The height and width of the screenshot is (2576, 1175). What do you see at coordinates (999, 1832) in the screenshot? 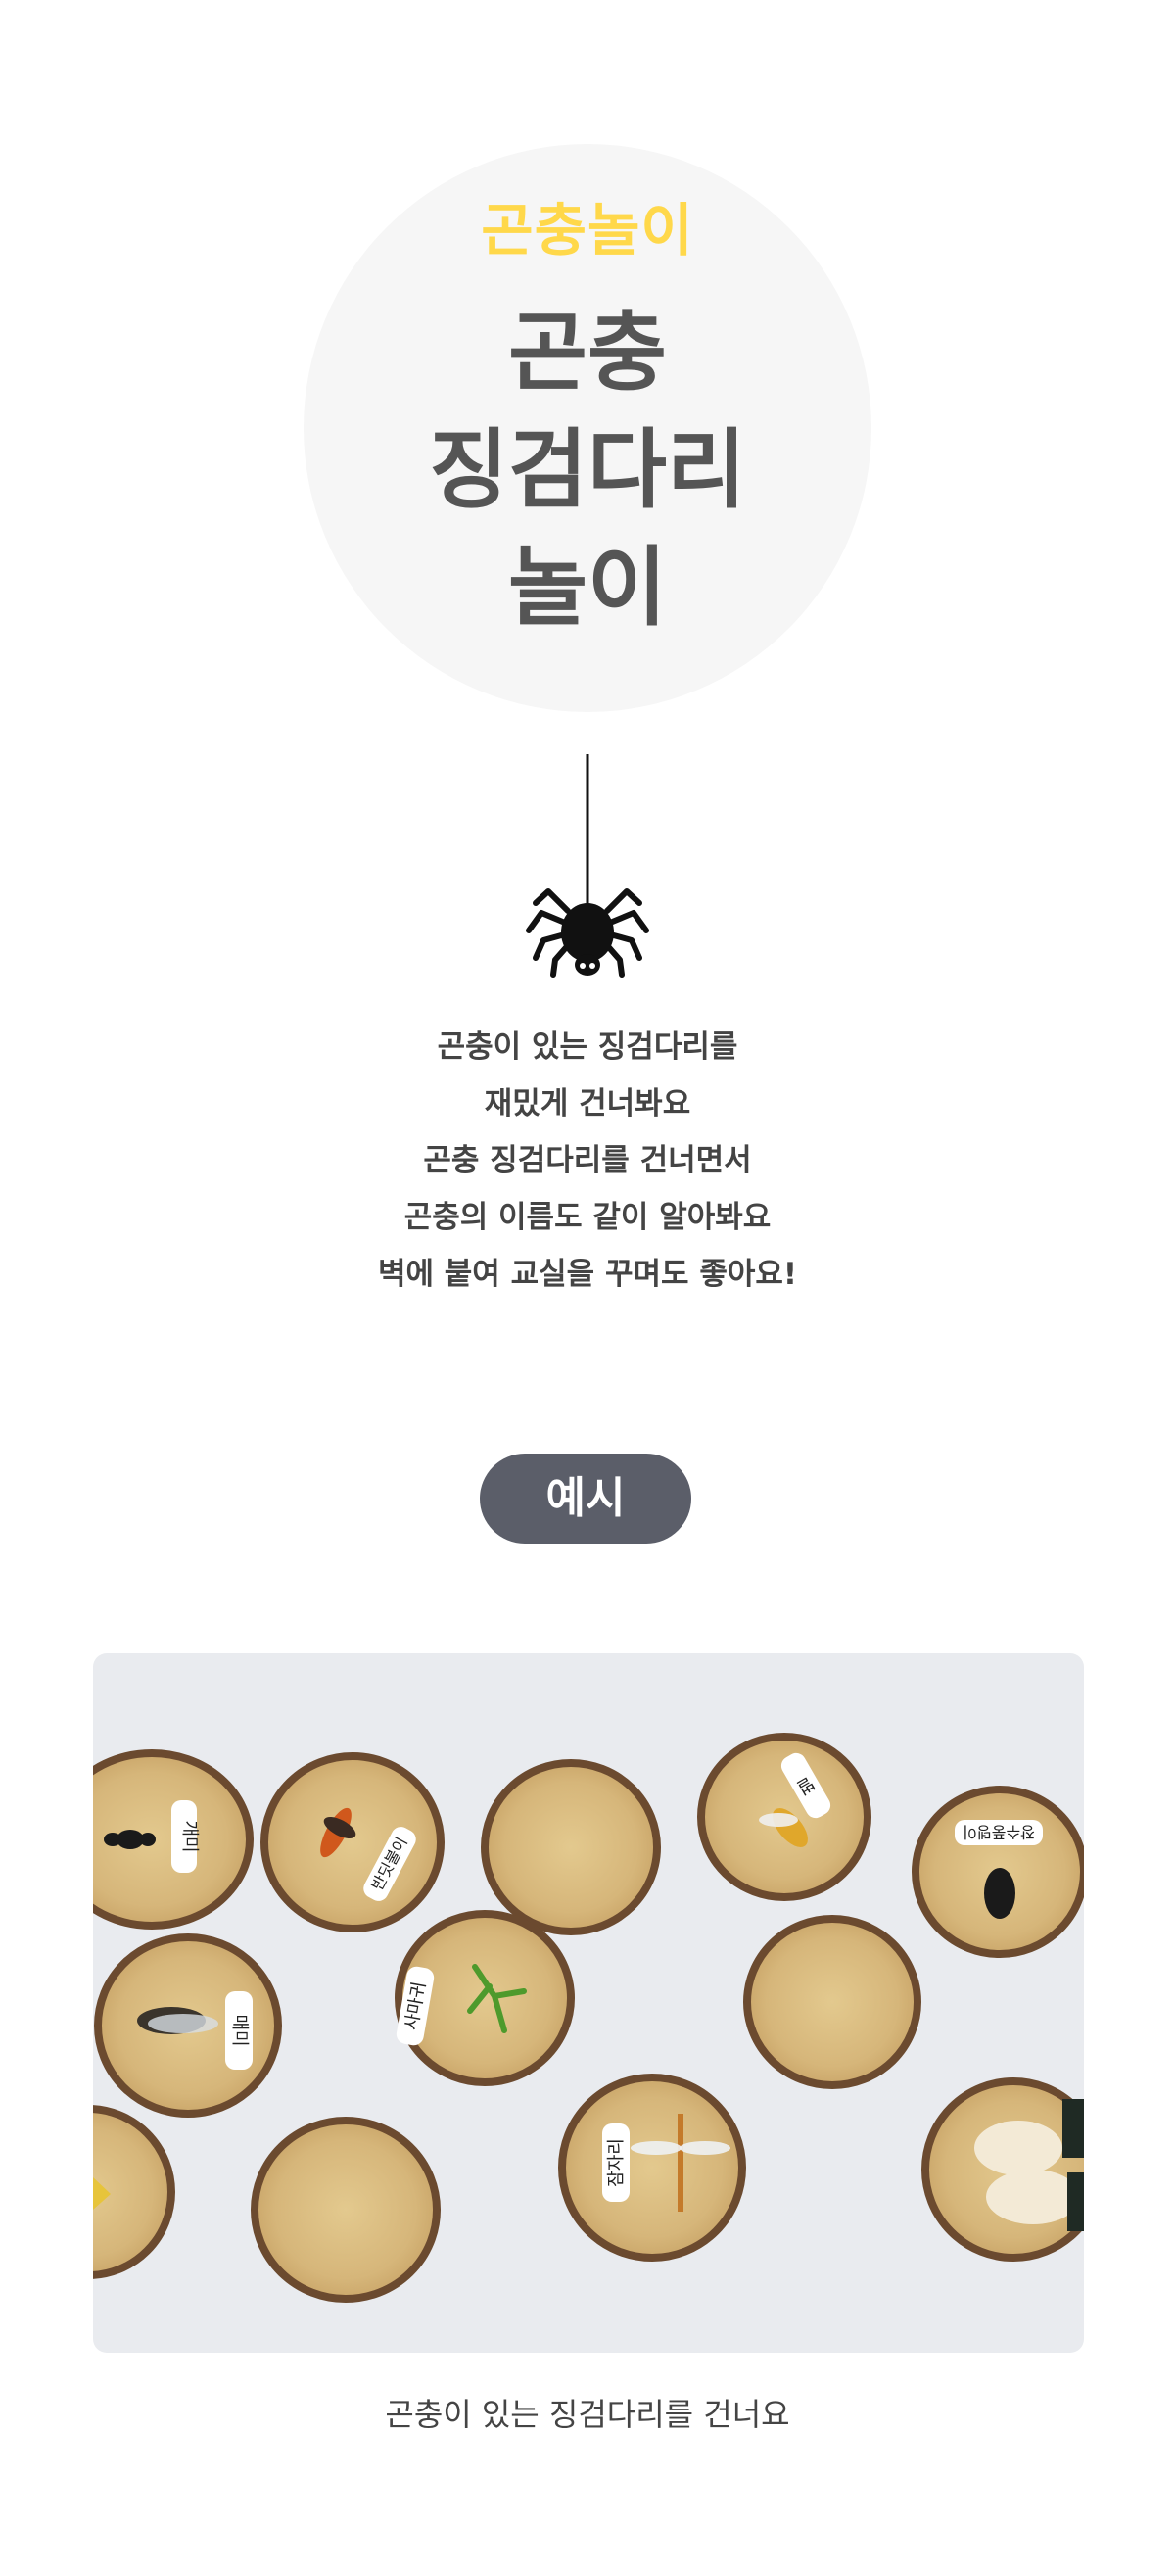
I see `label-beetle: 장수풍뎅이` at bounding box center [999, 1832].